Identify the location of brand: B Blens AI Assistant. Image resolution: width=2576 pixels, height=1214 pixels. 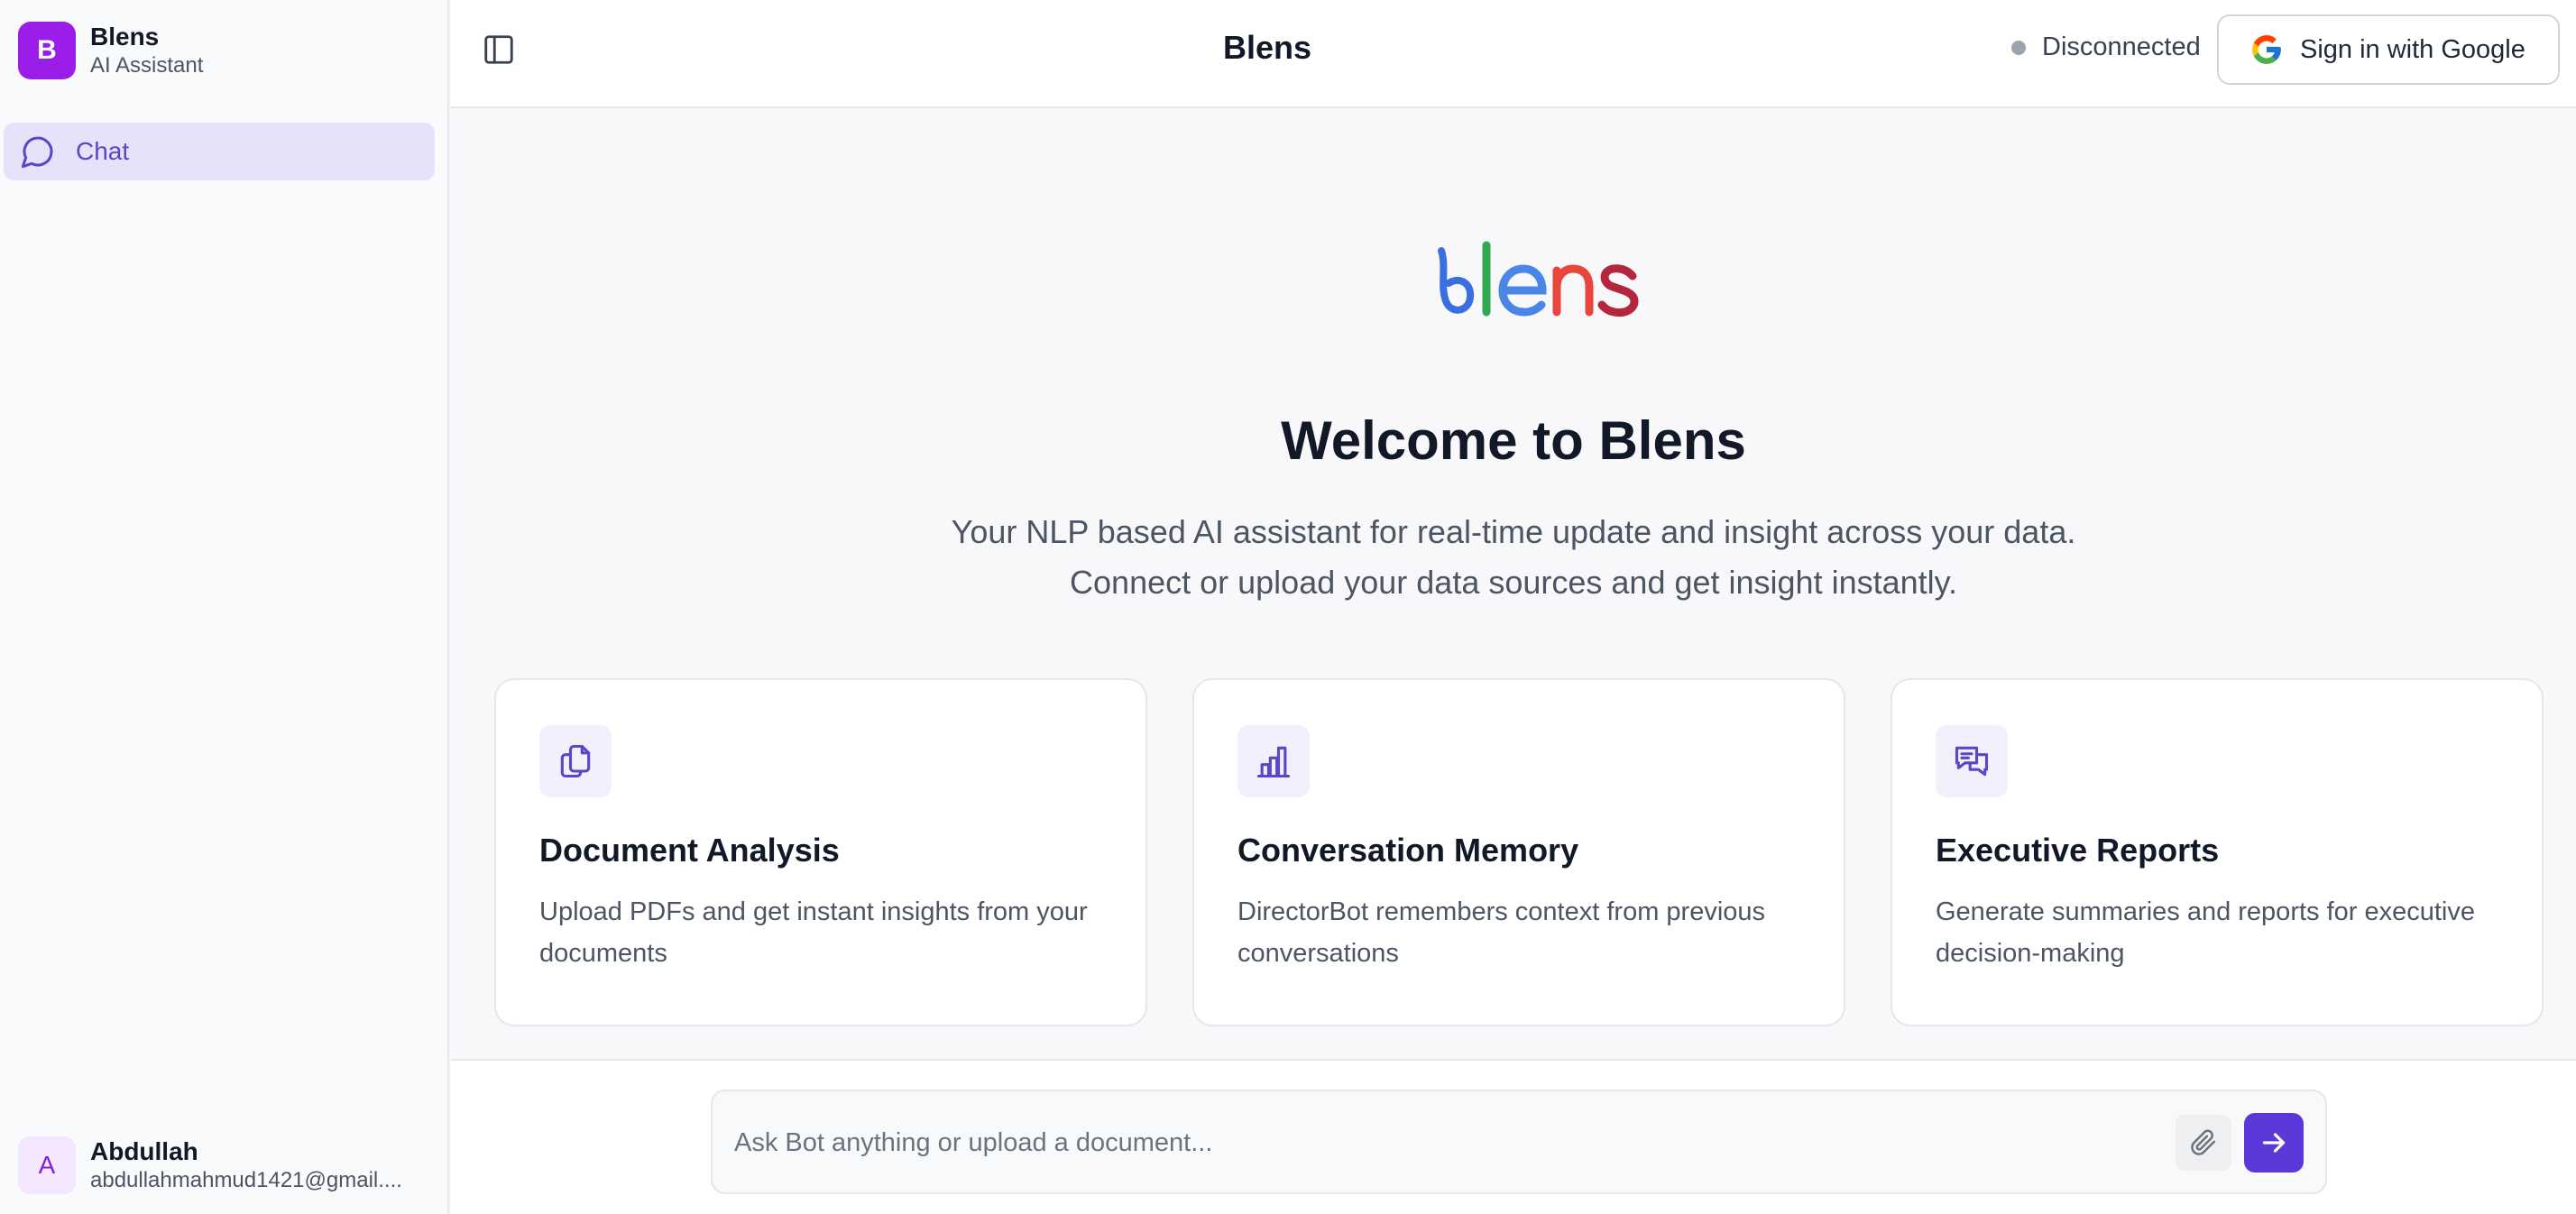
(110, 50).